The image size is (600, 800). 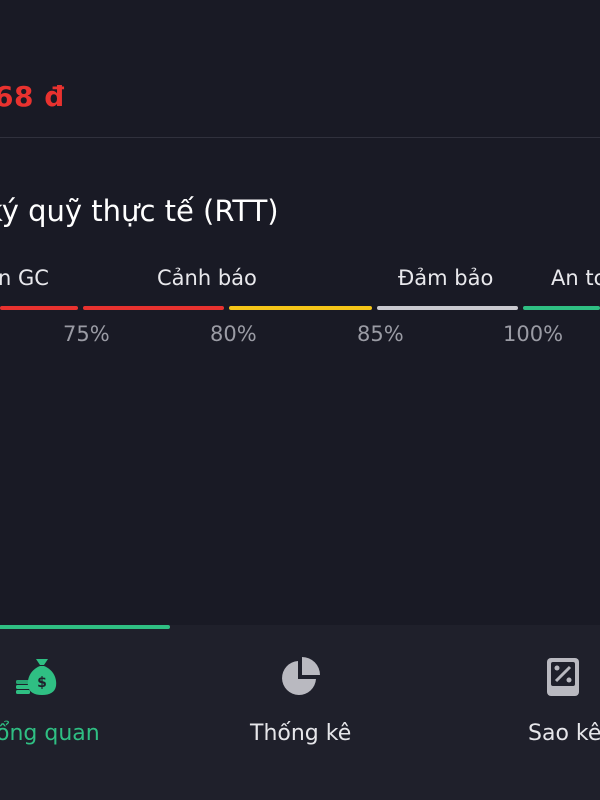 What do you see at coordinates (510, 712) in the screenshot?
I see `tab-statement: Sao kê` at bounding box center [510, 712].